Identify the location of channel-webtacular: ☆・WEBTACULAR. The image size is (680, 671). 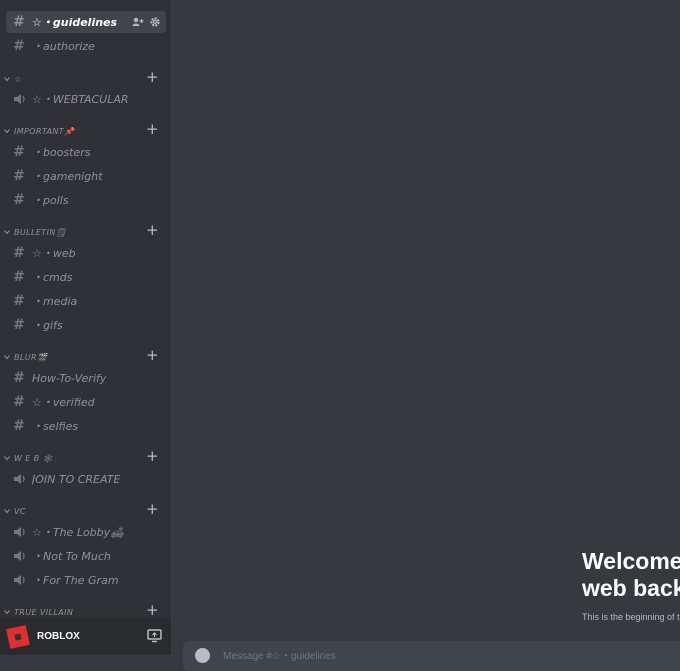
(86, 99).